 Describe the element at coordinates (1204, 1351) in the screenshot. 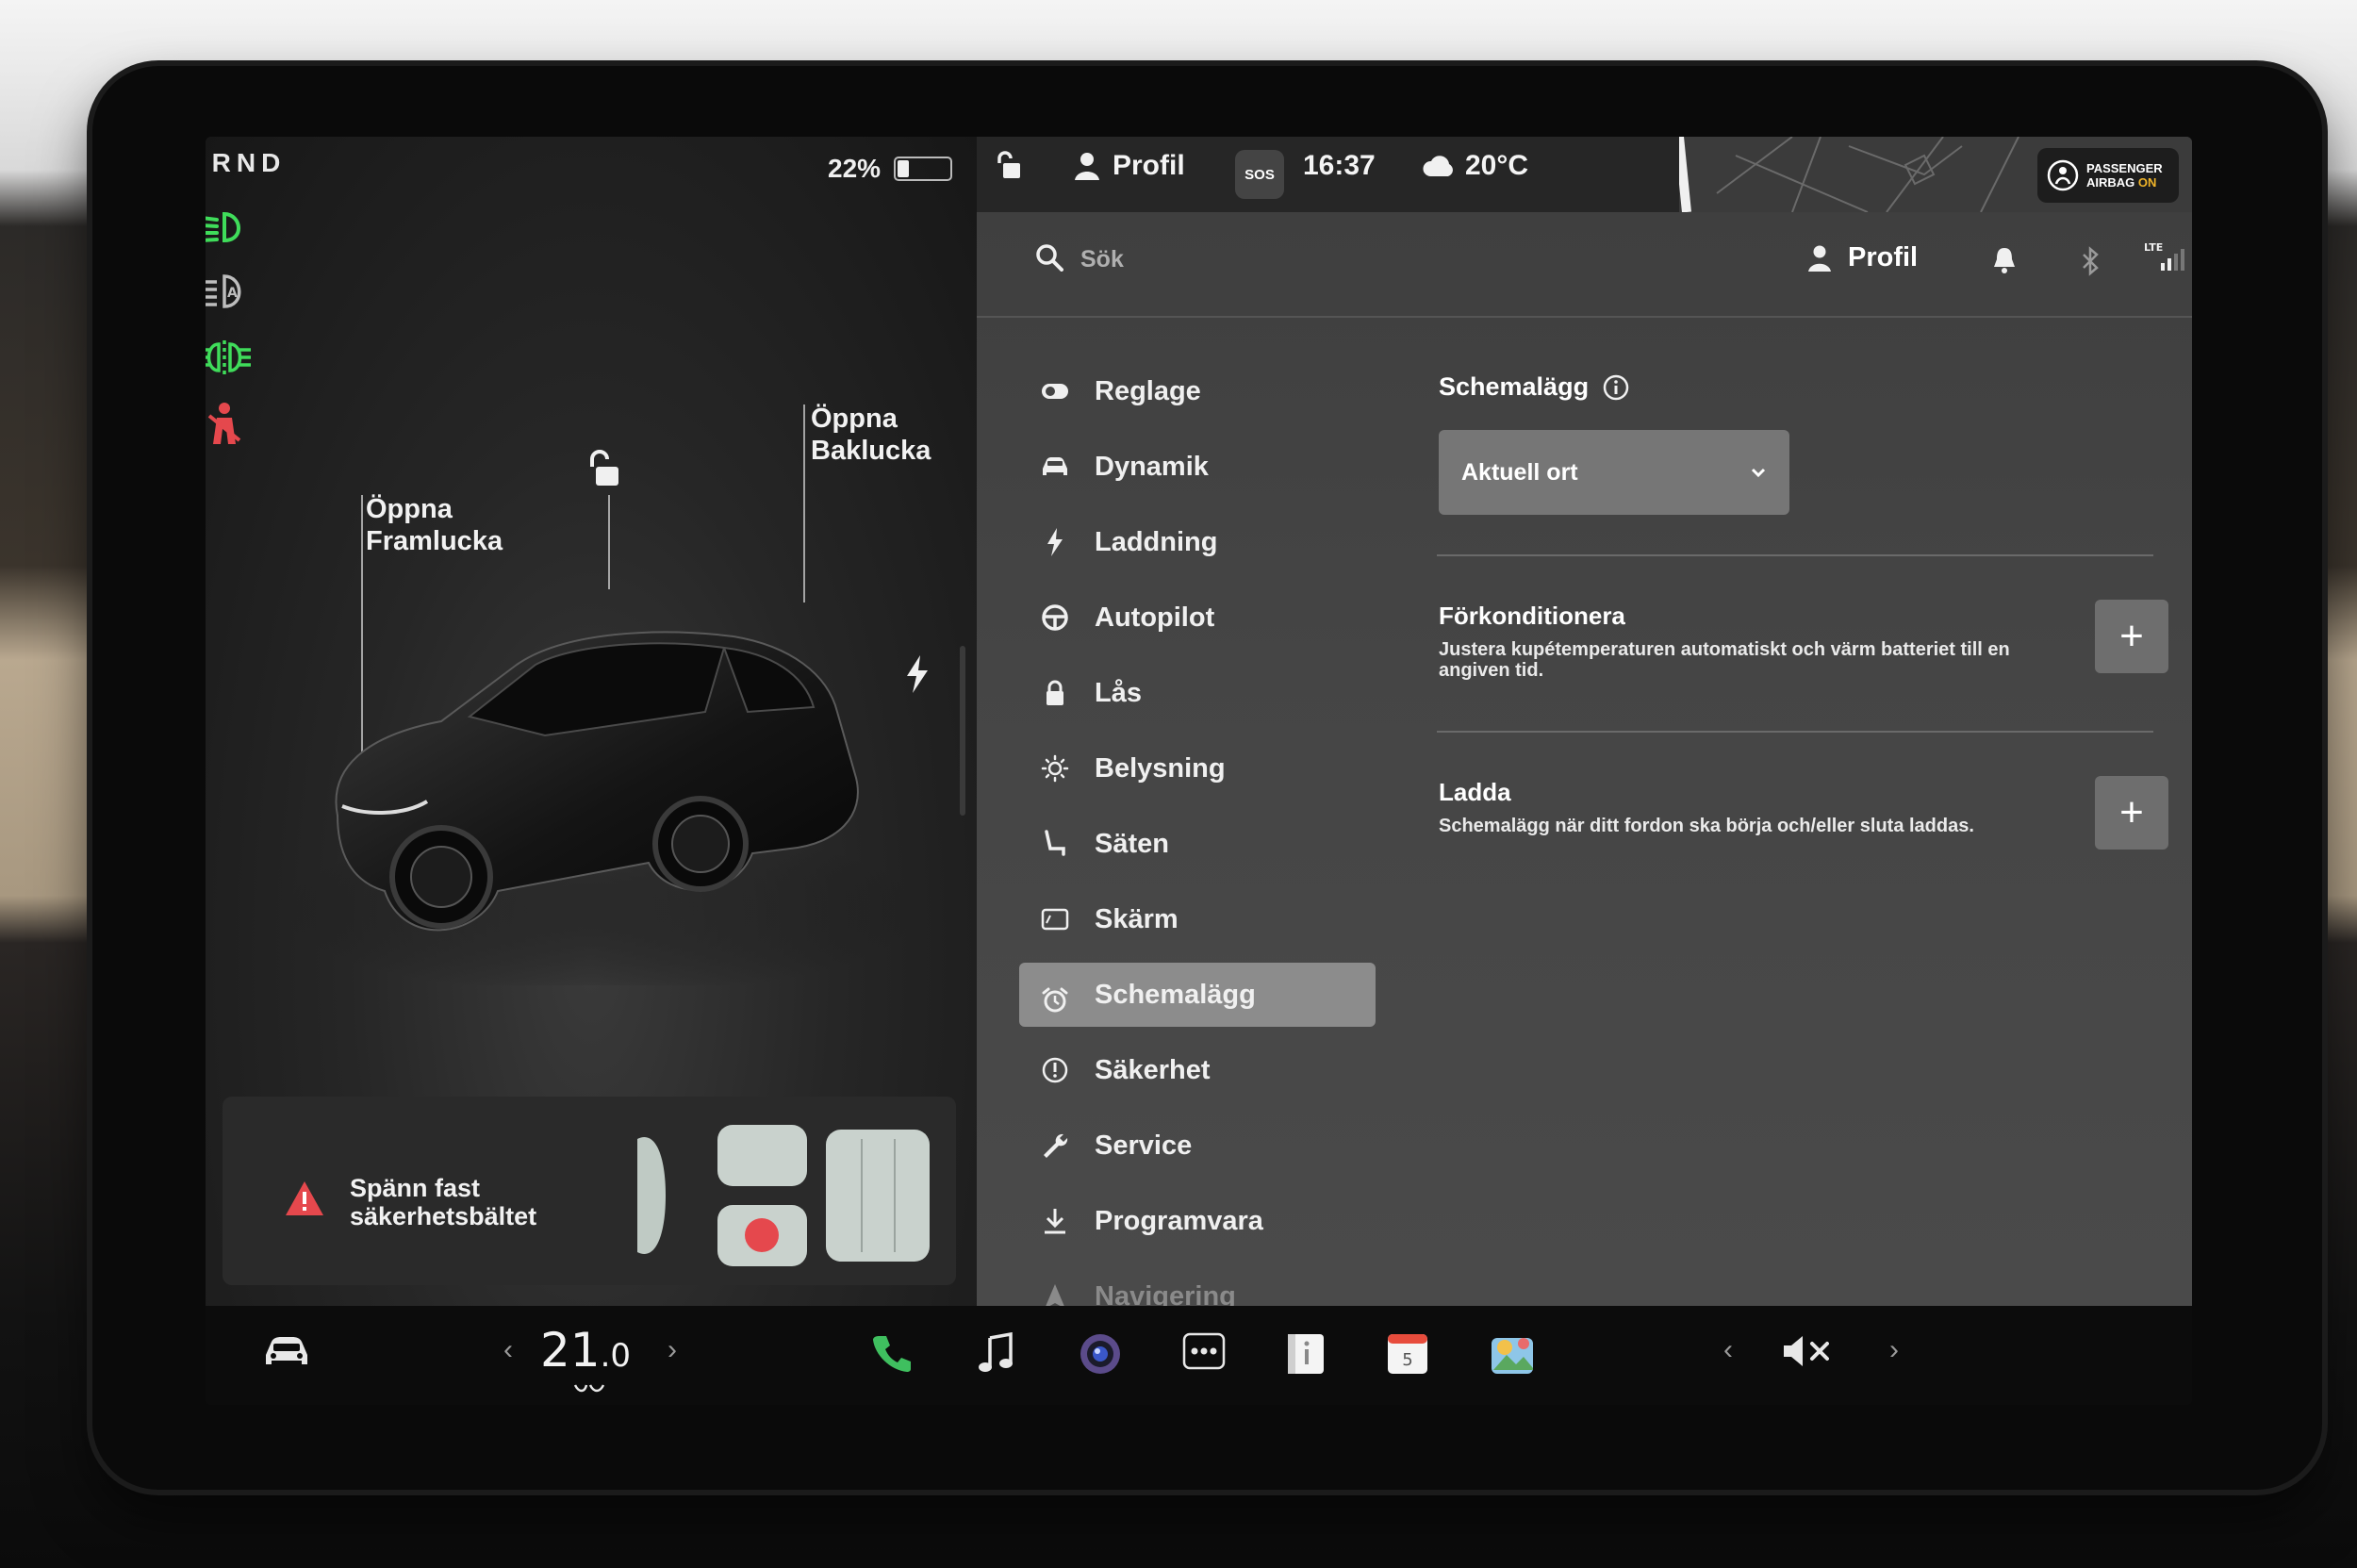

I see `more-apps-icon` at that location.